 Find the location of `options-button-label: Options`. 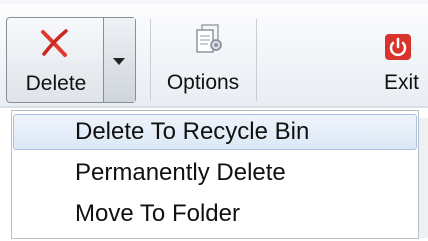

options-button-label: Options is located at coordinates (203, 82).